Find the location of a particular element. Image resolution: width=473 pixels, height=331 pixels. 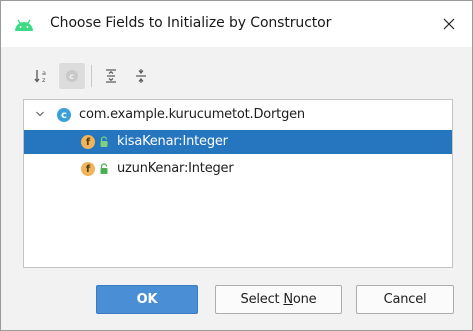

select-none-label-prefix: Select is located at coordinates (262, 299).